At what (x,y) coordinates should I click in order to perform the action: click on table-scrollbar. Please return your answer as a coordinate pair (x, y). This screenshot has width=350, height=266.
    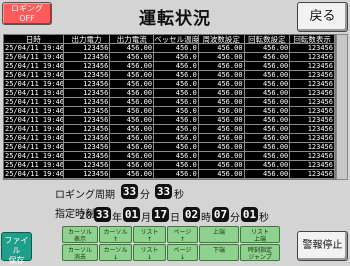
    Looking at the image, I should click on (342, 107).